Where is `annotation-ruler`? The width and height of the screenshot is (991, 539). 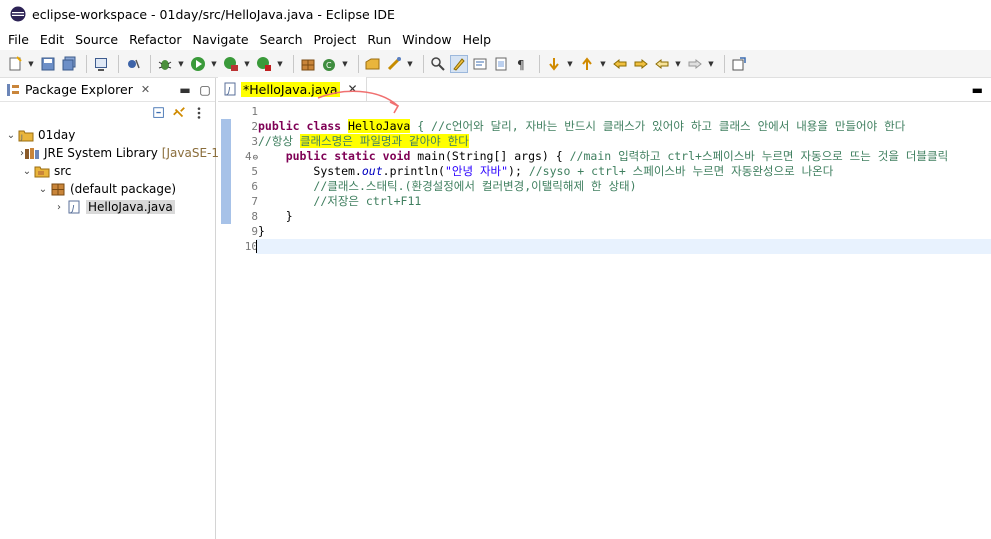
annotation-ruler is located at coordinates (225, 320).